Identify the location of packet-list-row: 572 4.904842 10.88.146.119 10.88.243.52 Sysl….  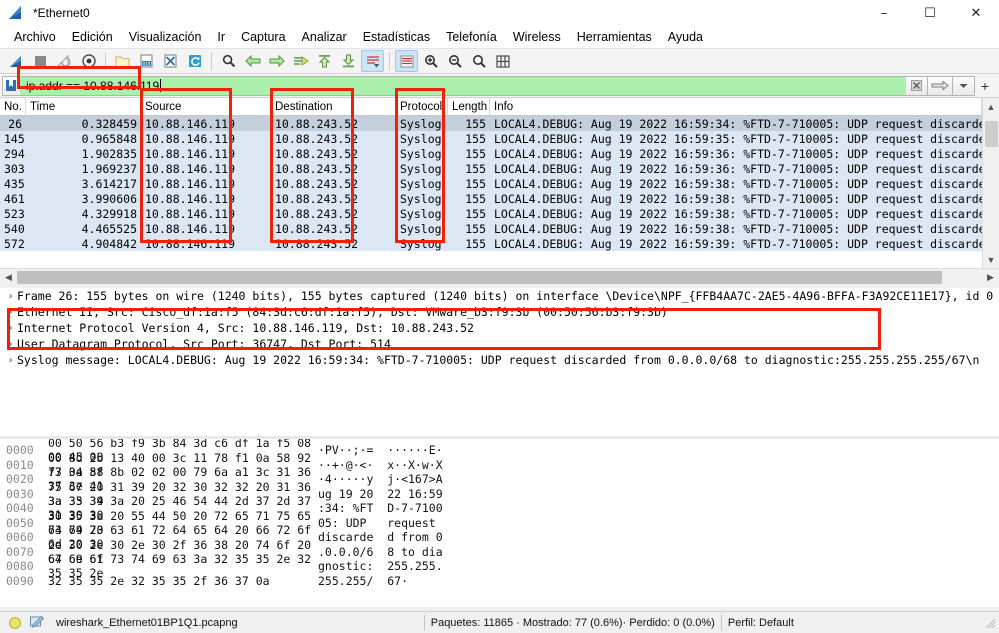
(491, 243).